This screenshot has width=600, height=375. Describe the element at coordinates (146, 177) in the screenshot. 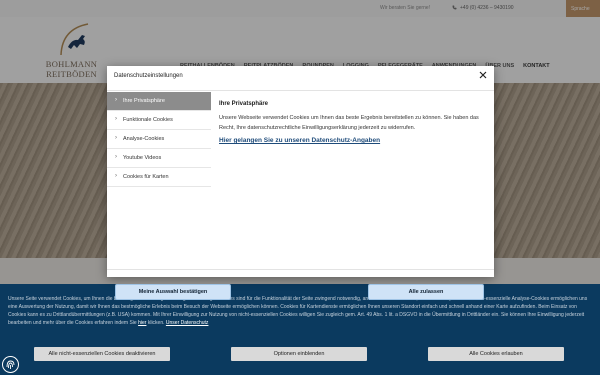

I see `tab-label: Cookies für Karten` at that location.